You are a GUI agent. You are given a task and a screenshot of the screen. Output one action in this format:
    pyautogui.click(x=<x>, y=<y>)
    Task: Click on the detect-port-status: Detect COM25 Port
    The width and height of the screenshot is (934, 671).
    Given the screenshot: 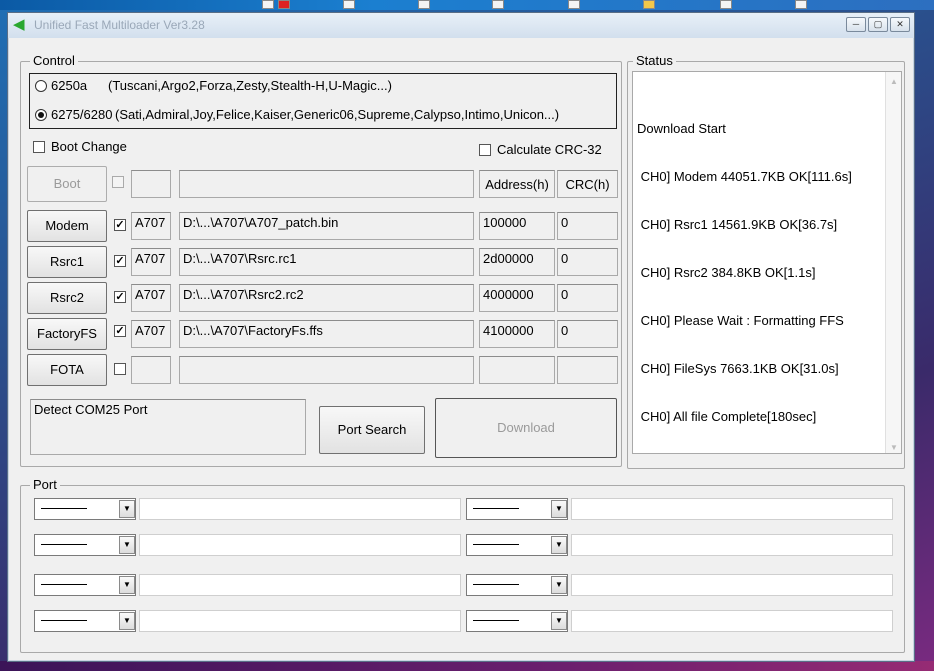 What is the action you would take?
    pyautogui.click(x=168, y=427)
    